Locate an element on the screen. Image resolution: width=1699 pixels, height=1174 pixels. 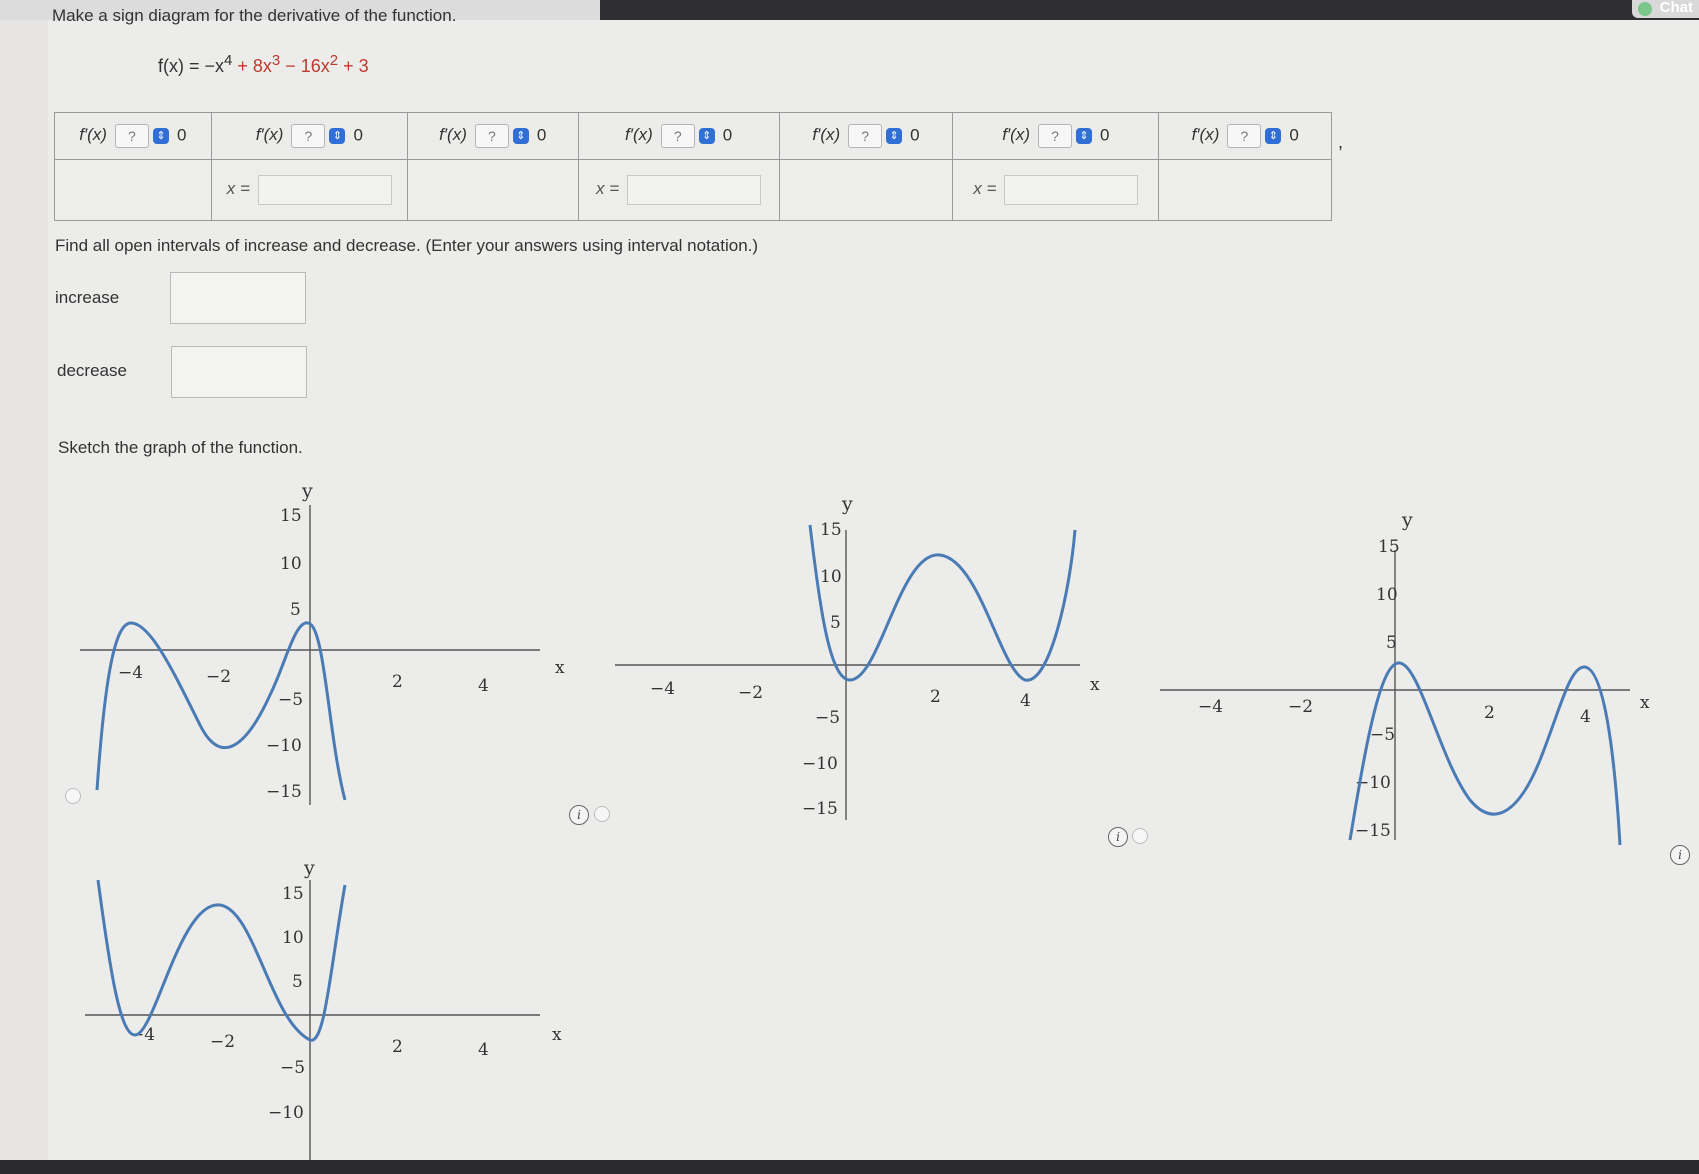
chat-button: Chat is located at coordinates (1665, 9).